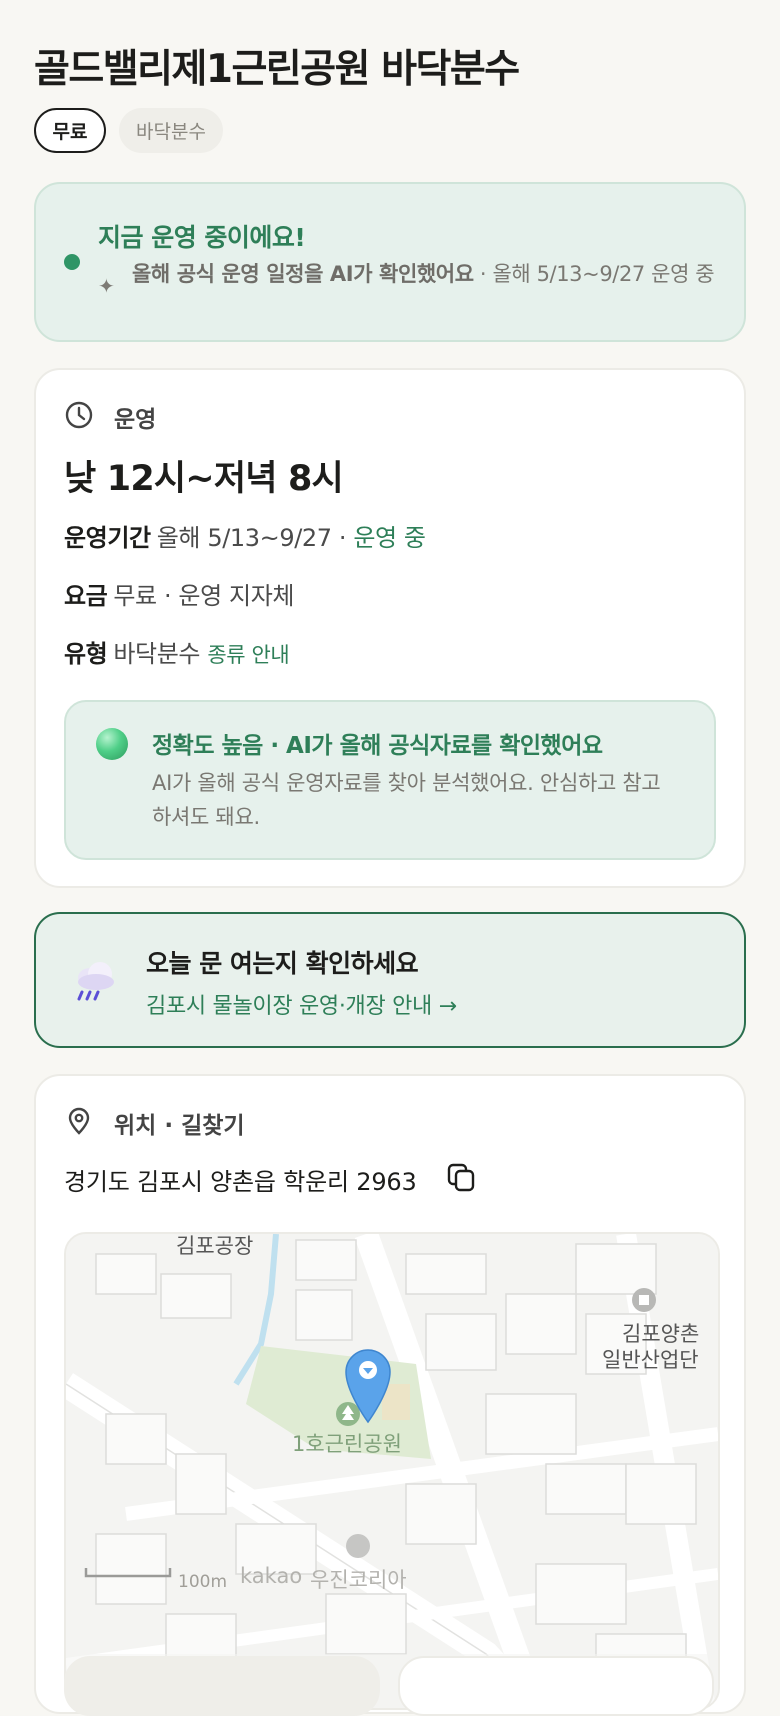 The image size is (780, 1716). I want to click on type-row: 유형 바닥분수 종류 안내, so click(177, 651).